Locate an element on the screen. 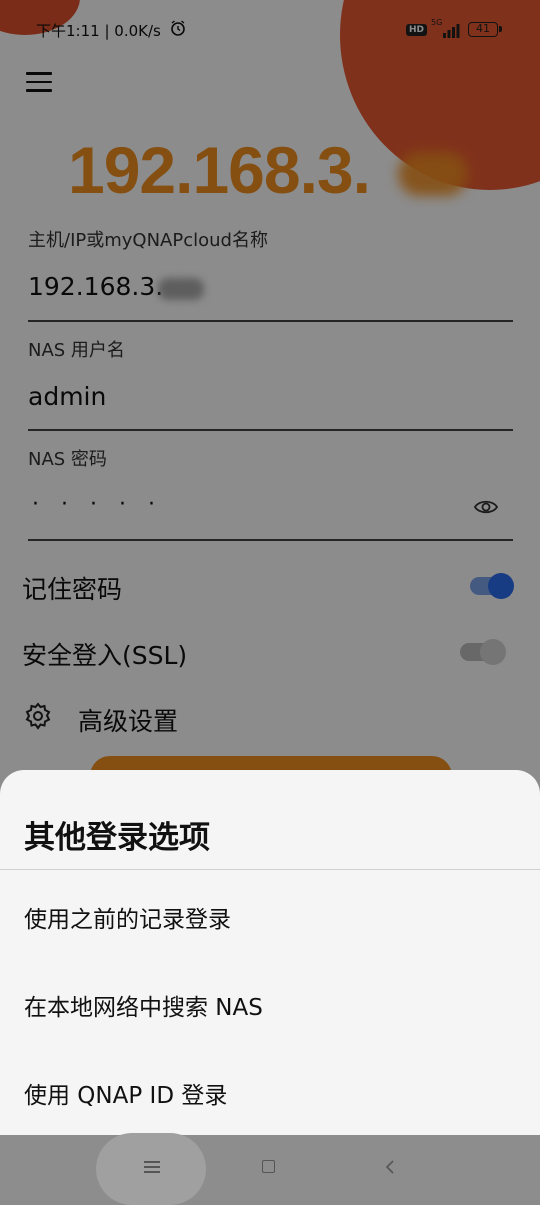 The image size is (540, 1205). menu-icon is located at coordinates (152, 1167).